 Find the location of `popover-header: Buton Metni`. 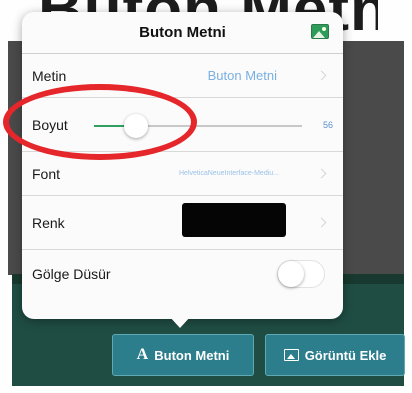

popover-header: Buton Metni is located at coordinates (182, 33).